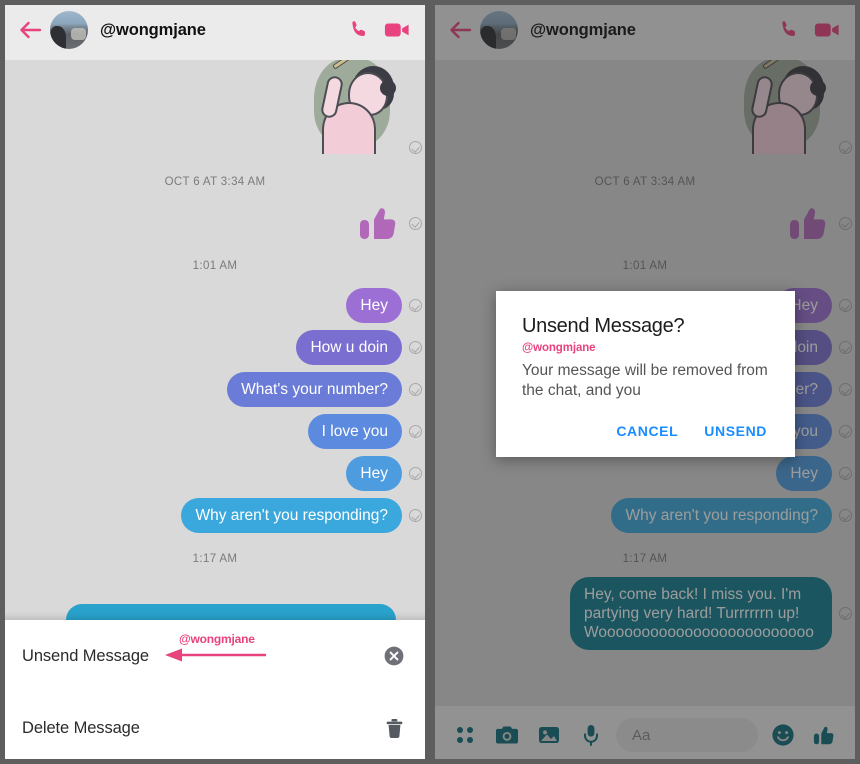  What do you see at coordinates (215, 431) in the screenshot?
I see `message-row: I love you` at bounding box center [215, 431].